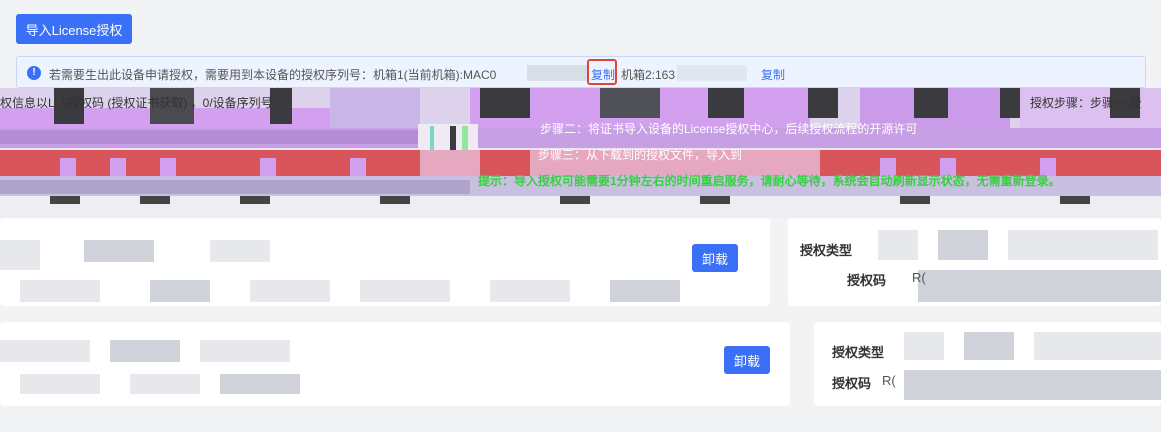 Image resolution: width=1161 pixels, height=432 pixels. I want to click on mac-redaction, so click(557, 73).